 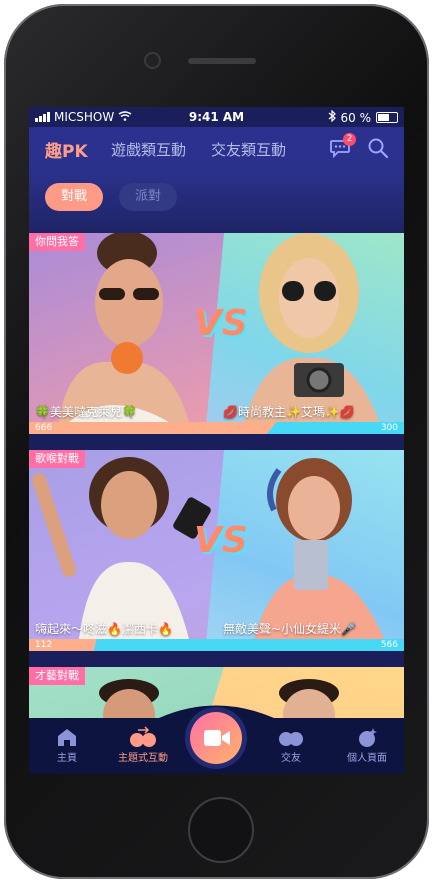 I want to click on category-tag: 歌喉對戰, so click(x=57, y=459).